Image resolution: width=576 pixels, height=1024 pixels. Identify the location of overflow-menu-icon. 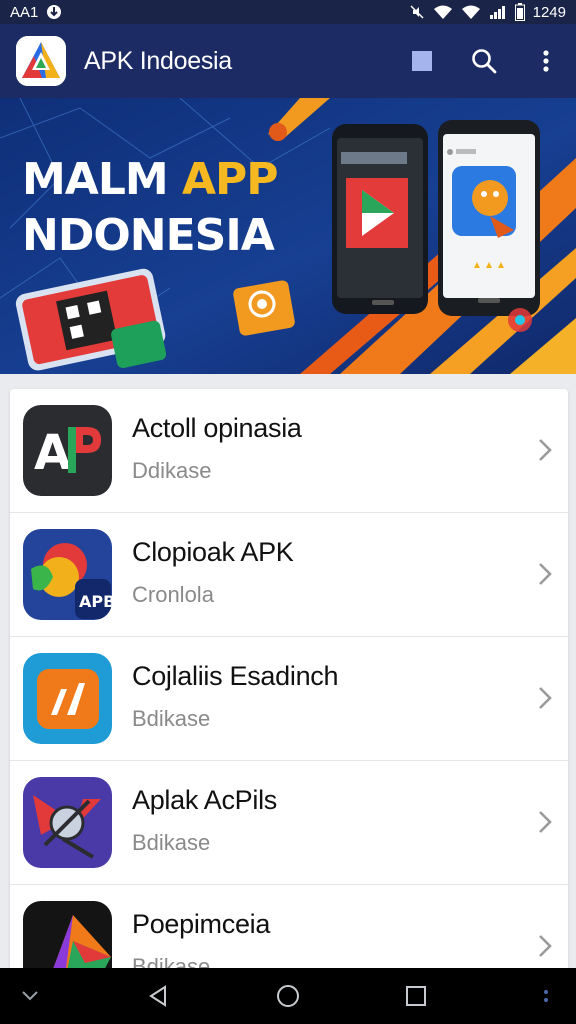
(546, 61).